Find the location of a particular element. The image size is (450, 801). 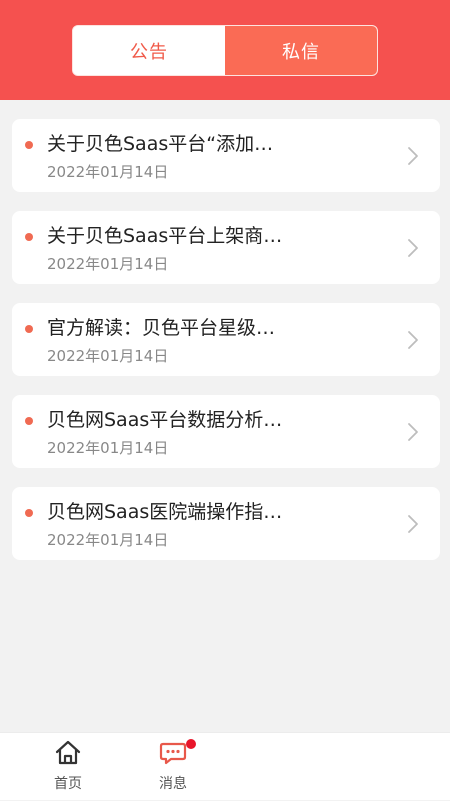

chat-bubble-icon is located at coordinates (173, 753).